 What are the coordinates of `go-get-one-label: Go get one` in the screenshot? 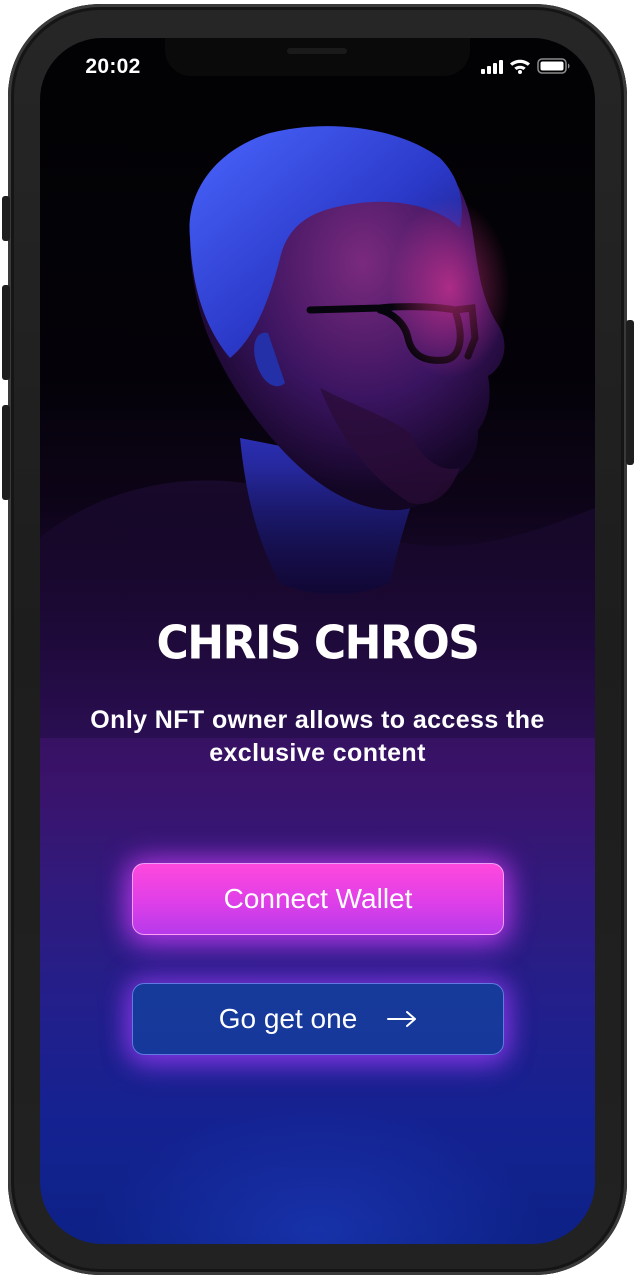 It's located at (288, 1018).